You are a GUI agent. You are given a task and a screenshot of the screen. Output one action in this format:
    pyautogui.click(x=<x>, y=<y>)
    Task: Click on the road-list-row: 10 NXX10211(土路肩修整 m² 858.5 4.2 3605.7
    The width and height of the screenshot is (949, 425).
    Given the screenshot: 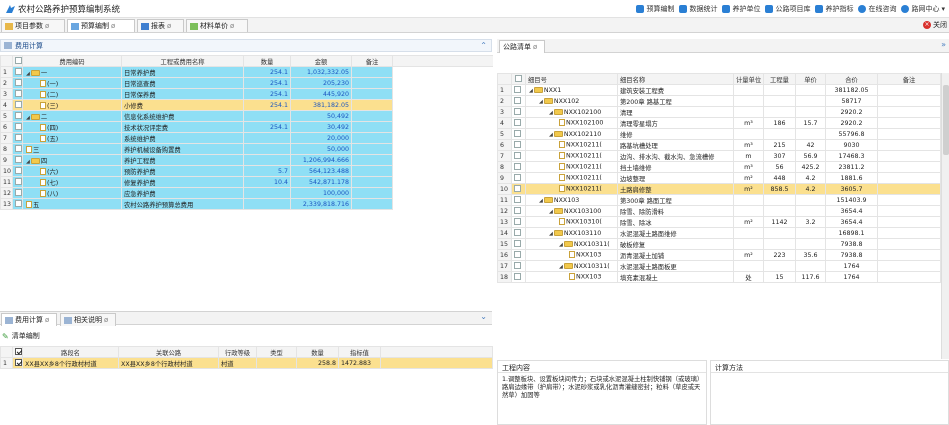 What is the action you would take?
    pyautogui.click(x=719, y=189)
    